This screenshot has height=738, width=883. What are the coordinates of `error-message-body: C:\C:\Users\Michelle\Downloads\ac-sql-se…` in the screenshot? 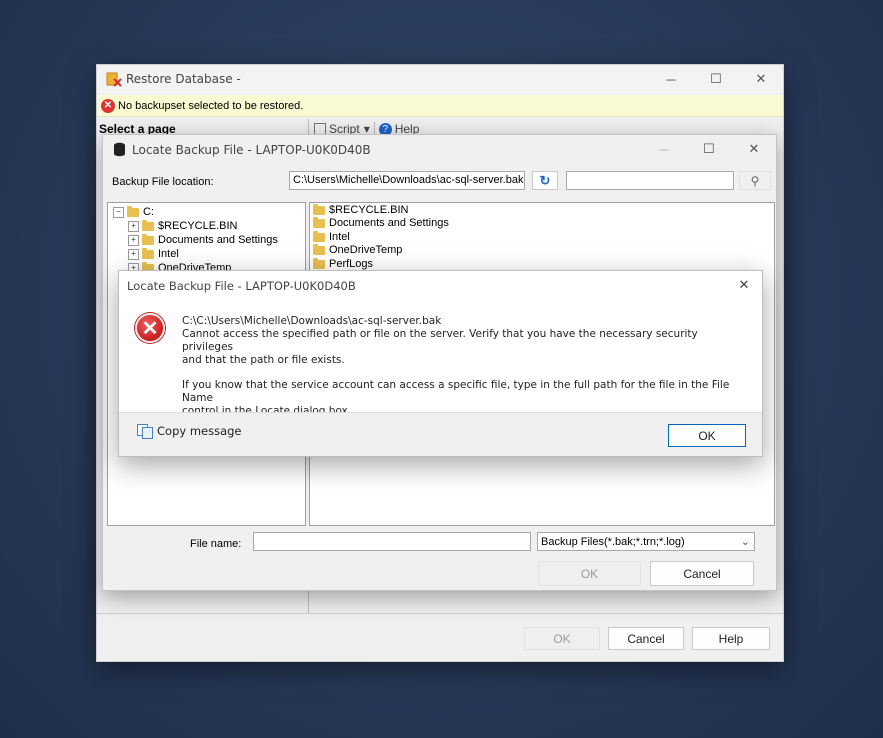 It's located at (467, 366).